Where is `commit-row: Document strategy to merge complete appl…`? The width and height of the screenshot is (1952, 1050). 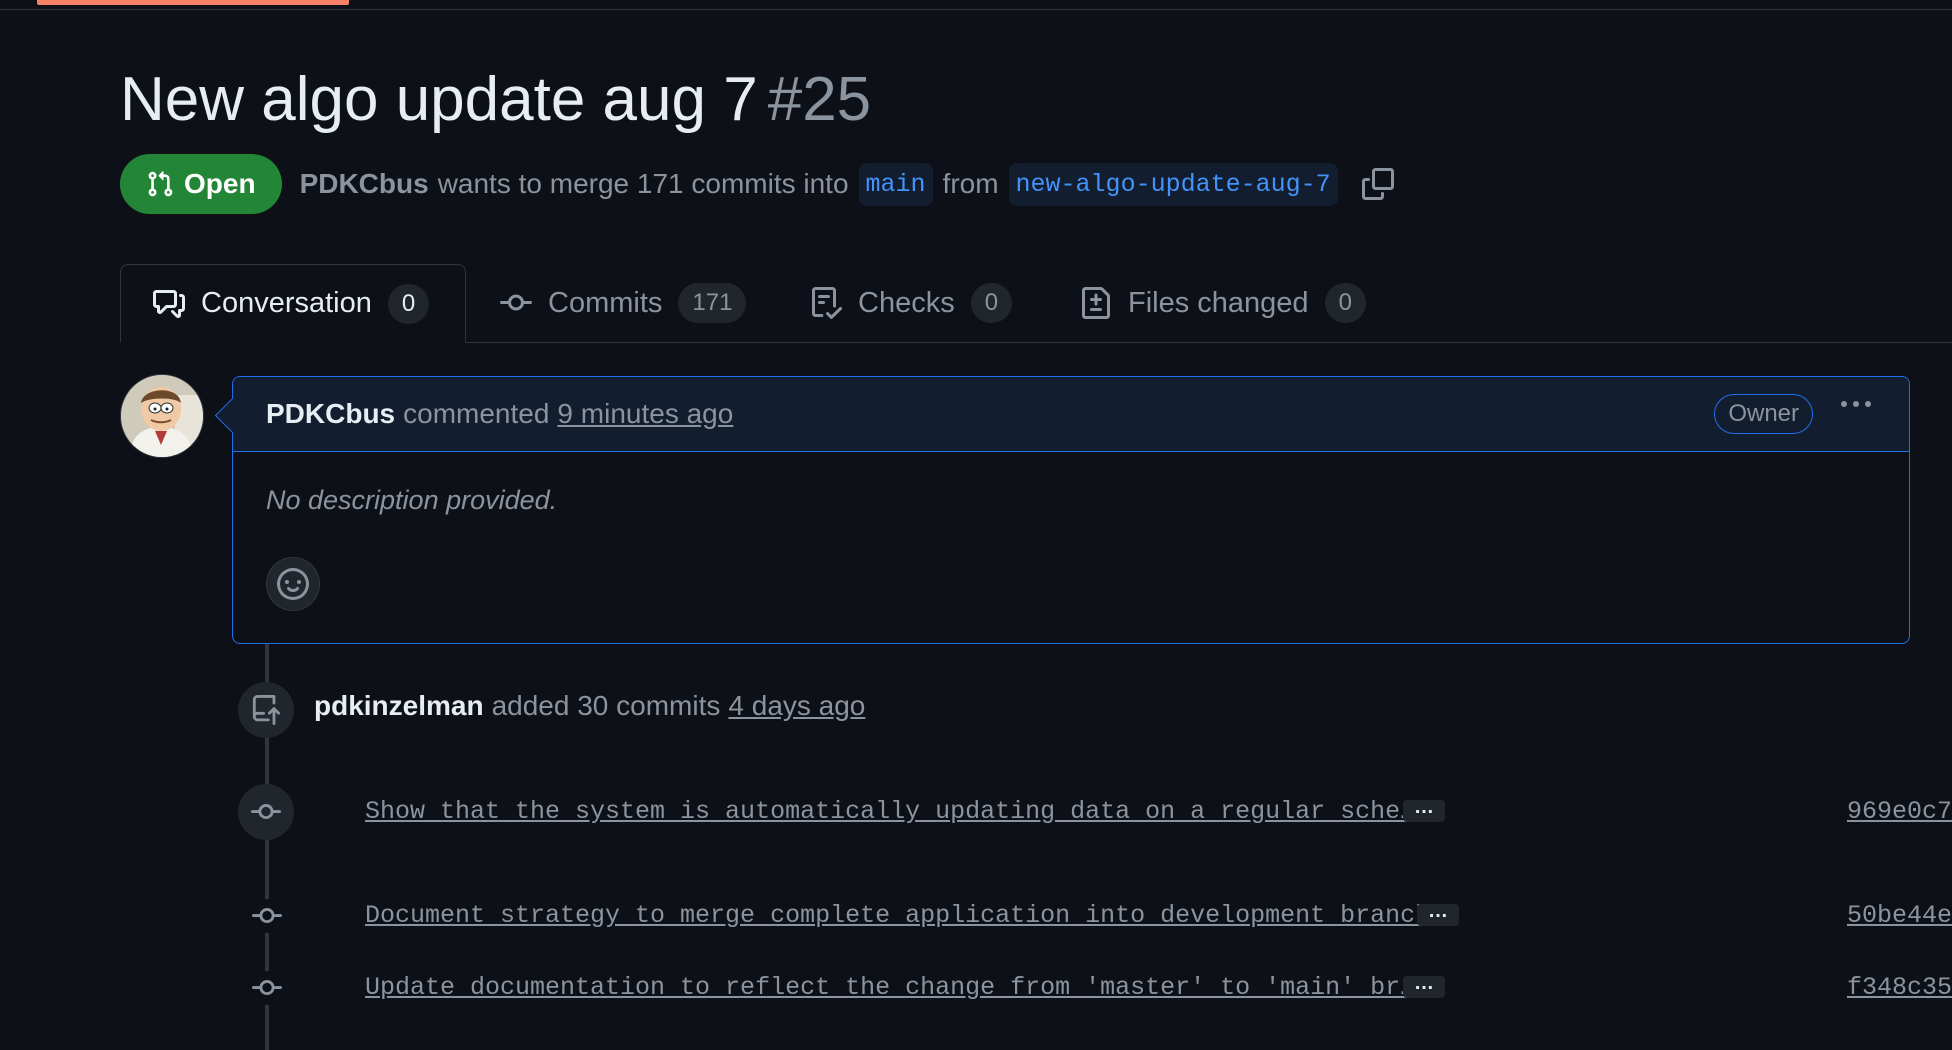
commit-row: Document strategy to merge complete appl… is located at coordinates (1036, 916).